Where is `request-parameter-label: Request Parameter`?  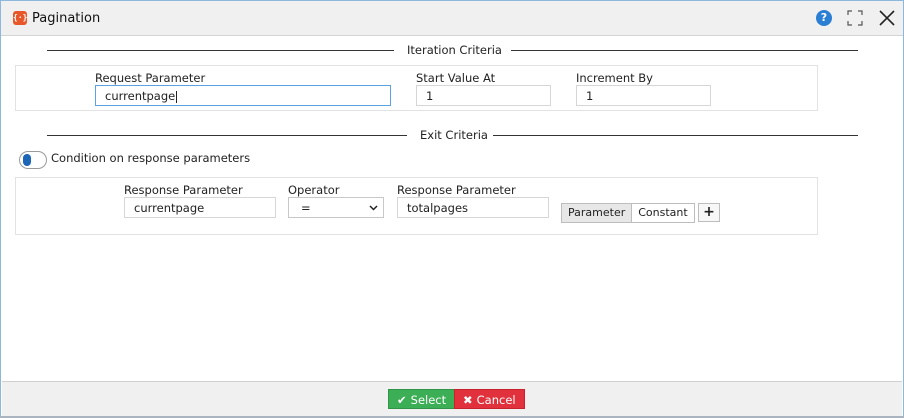
request-parameter-label: Request Parameter is located at coordinates (150, 78).